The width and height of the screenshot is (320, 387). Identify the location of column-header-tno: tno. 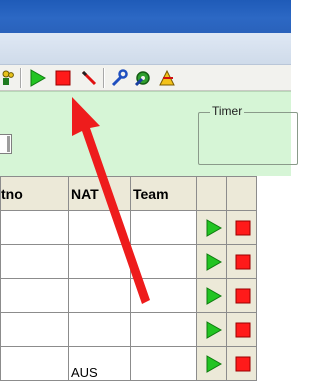
(34, 193).